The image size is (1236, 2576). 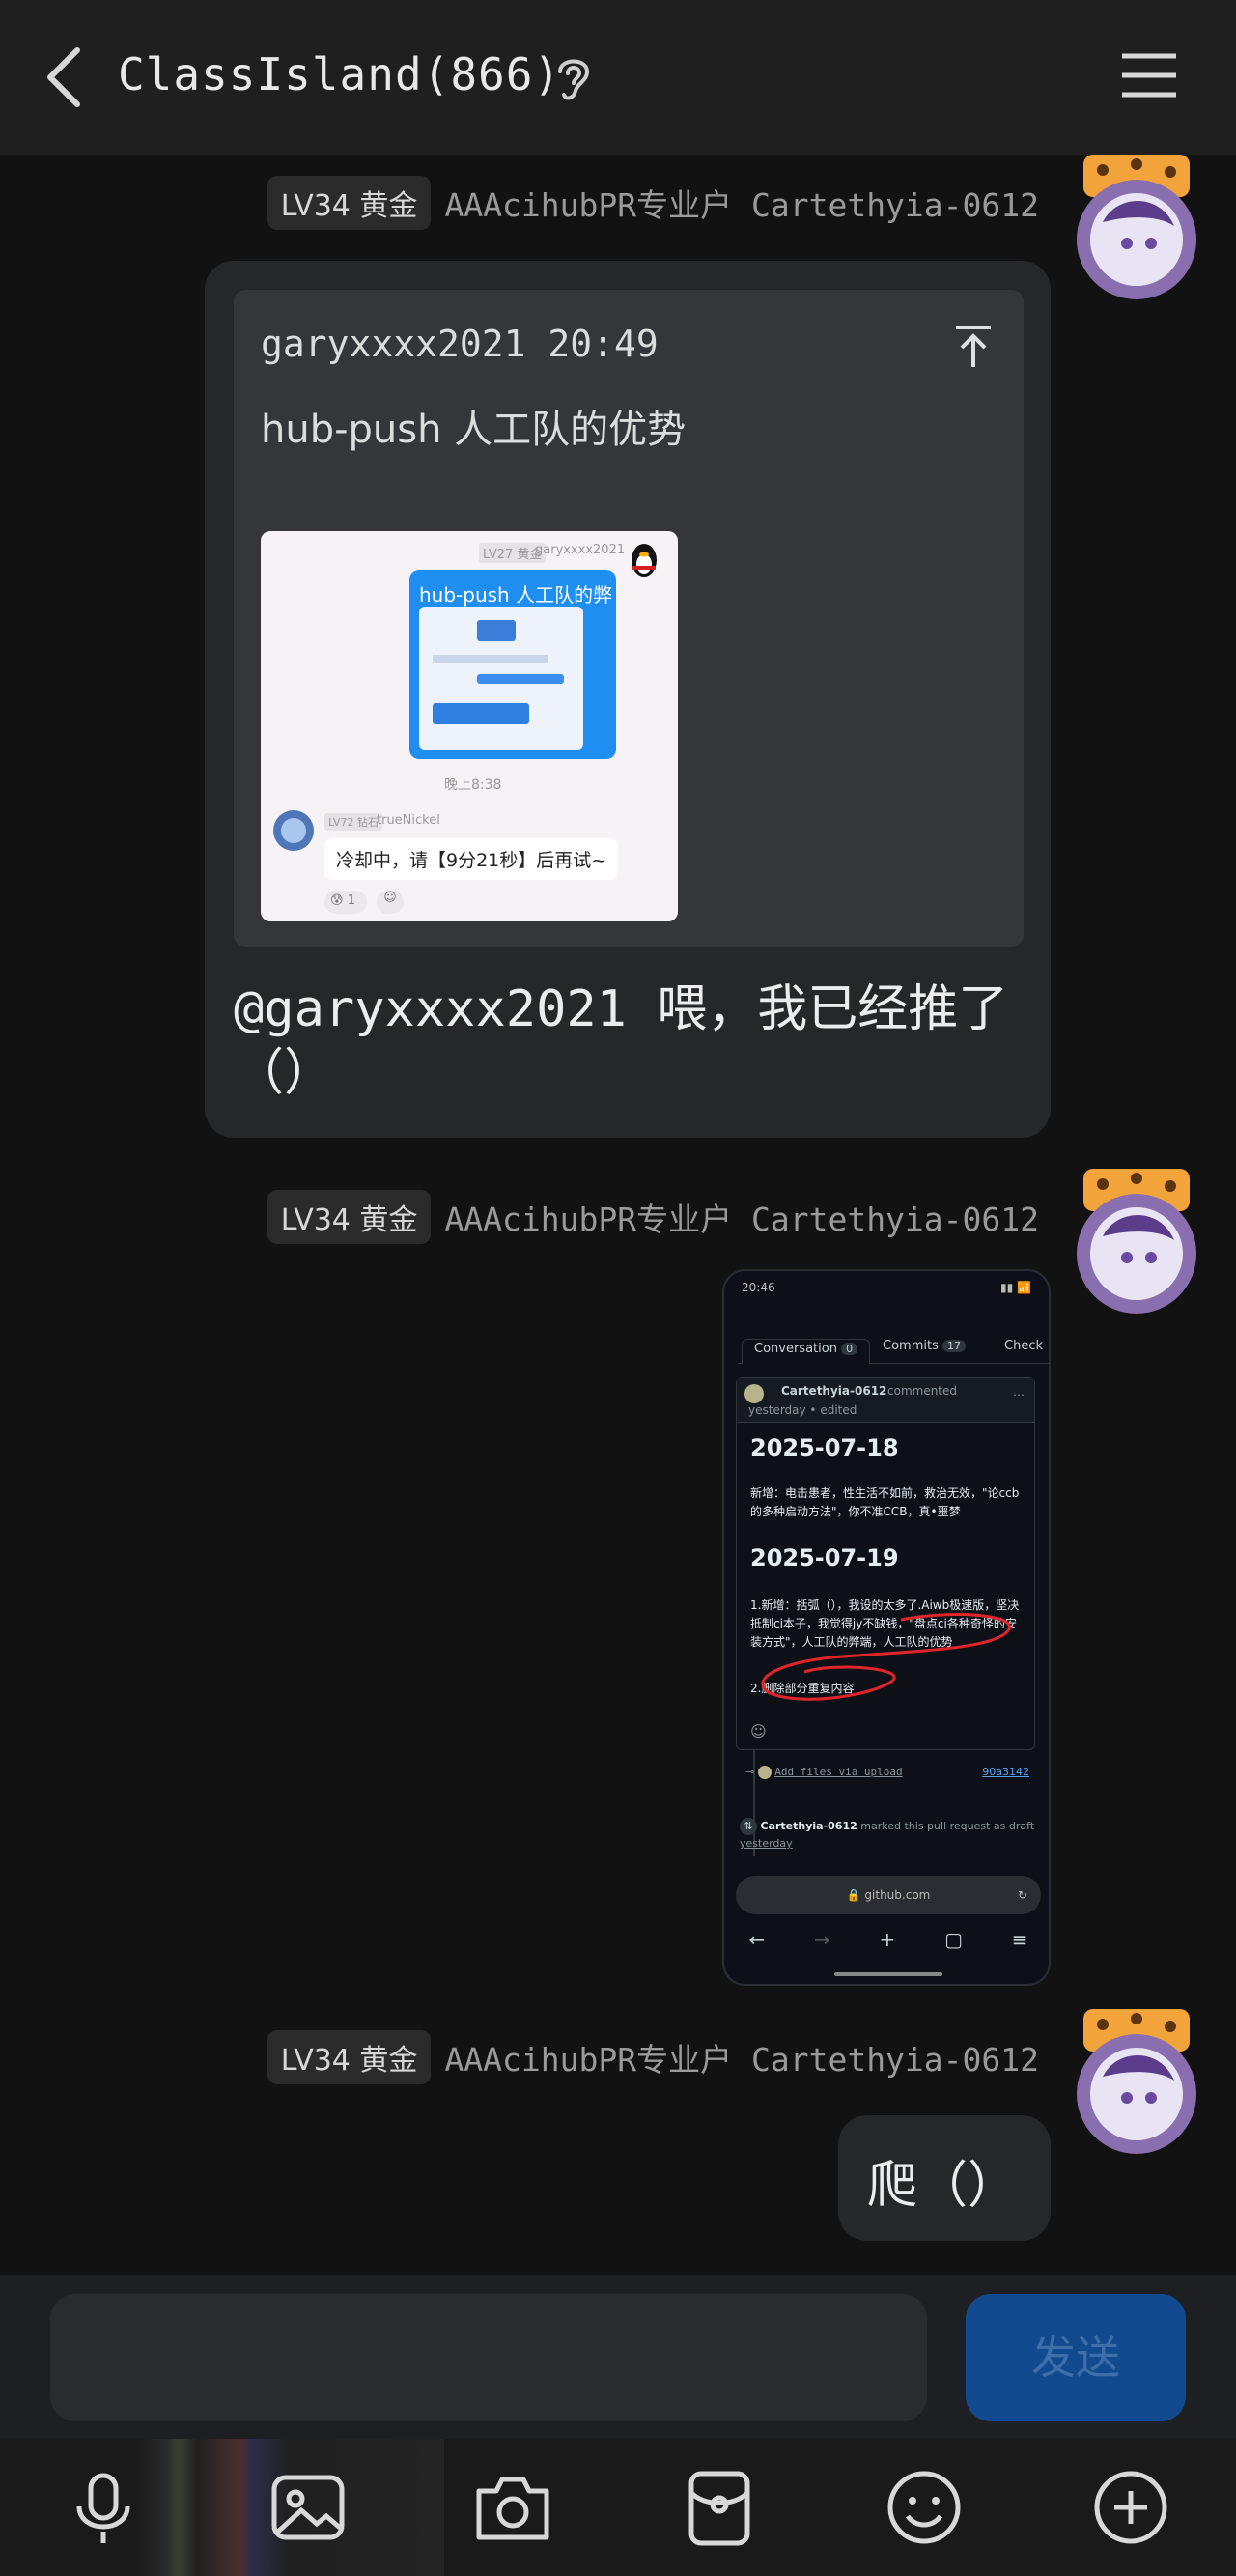 I want to click on thumb-sender: garyxxxx2021, so click(x=580, y=550).